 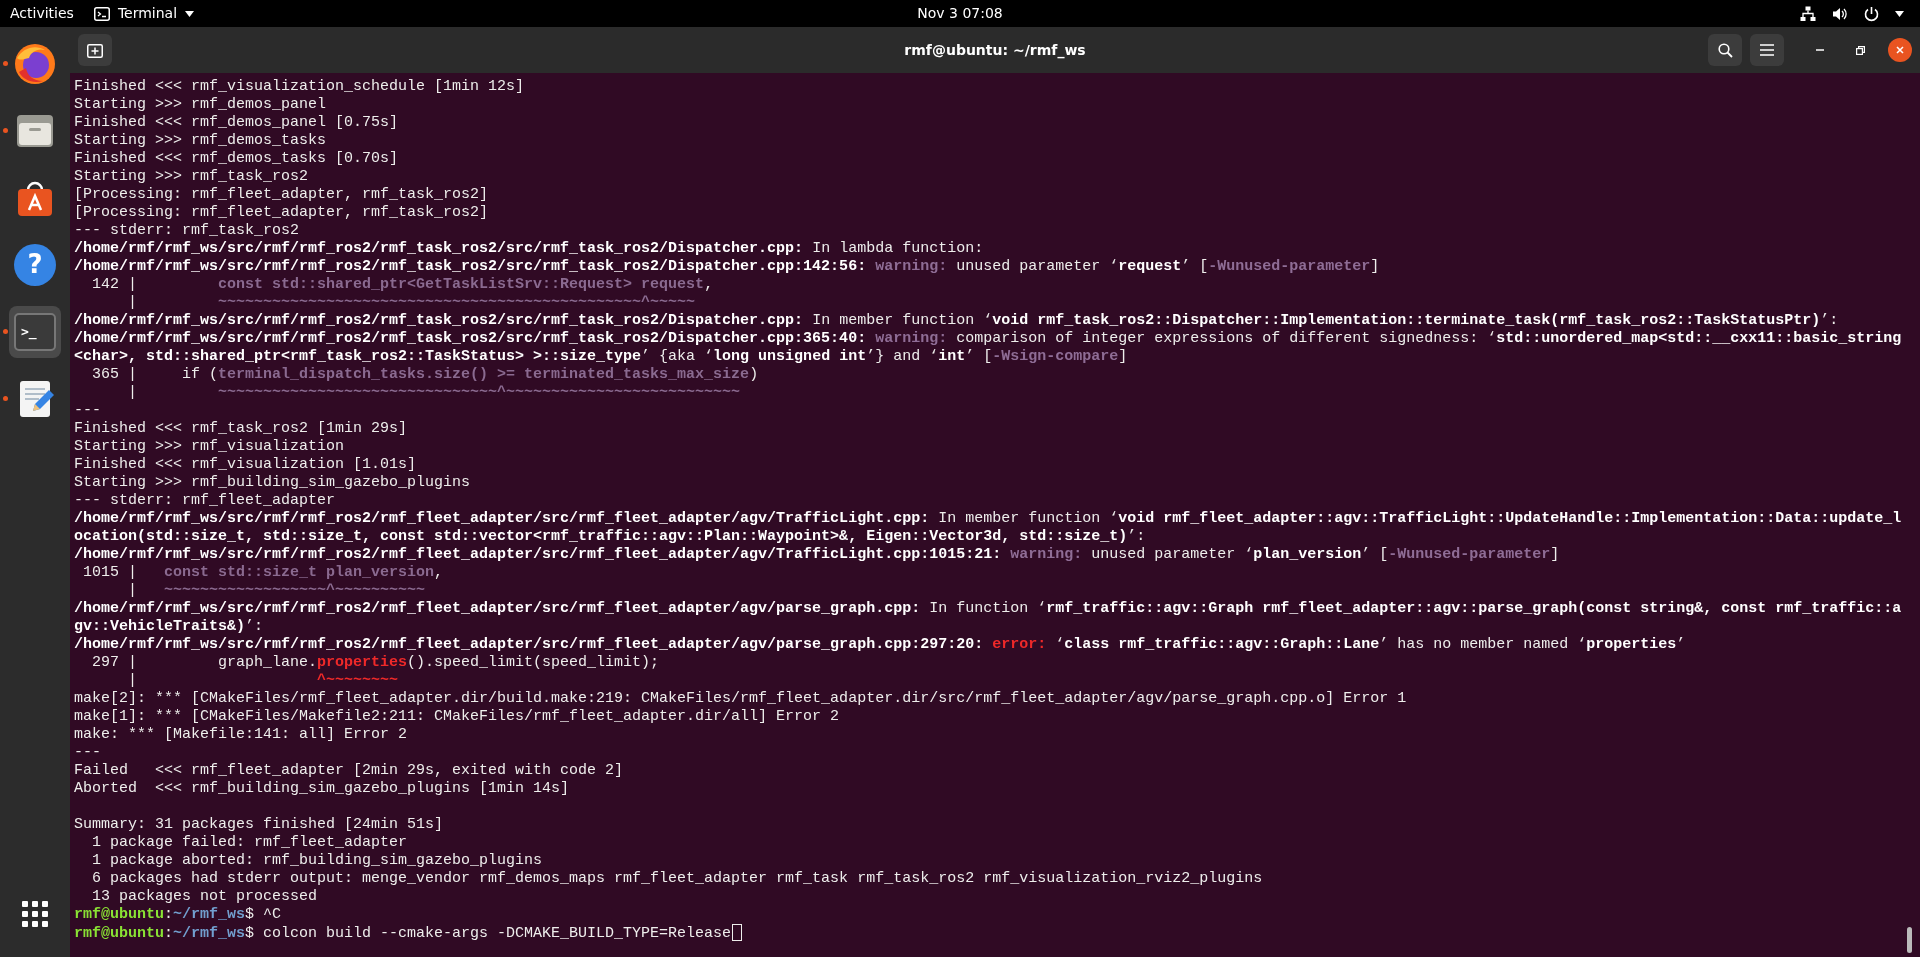 I want to click on terminal-line: Aborted <<< rmf_building_sim_gazebo_plugins [1min 14s], so click(x=322, y=789).